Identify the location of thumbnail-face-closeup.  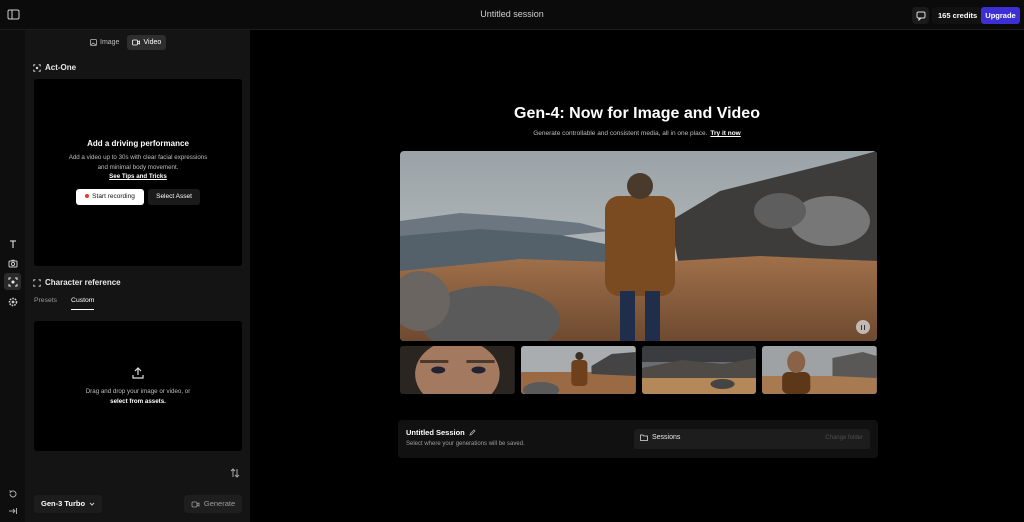
(457, 370).